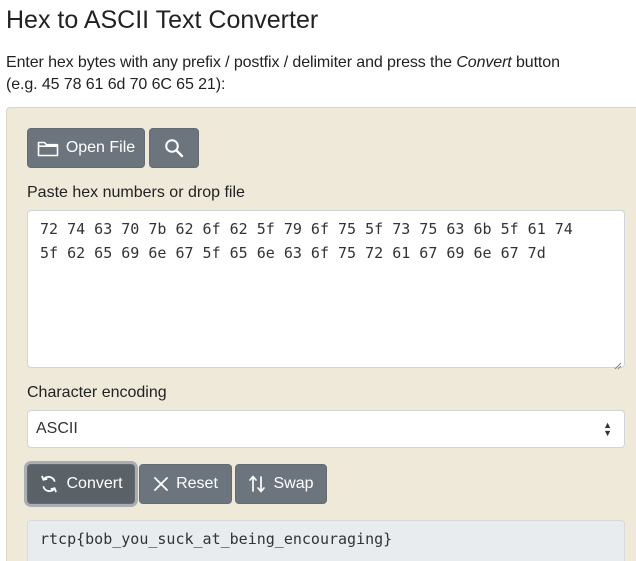 This screenshot has height=561, width=636. Describe the element at coordinates (484, 62) in the screenshot. I see `intro-text-emphasis: Convert` at that location.